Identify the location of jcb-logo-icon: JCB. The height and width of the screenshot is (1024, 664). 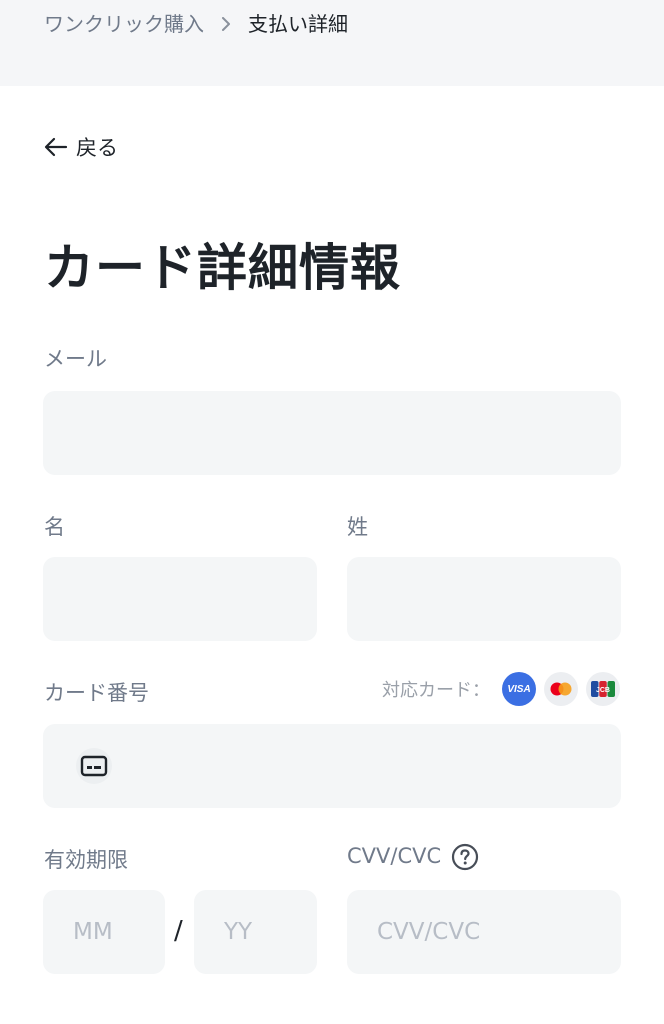
(603, 689).